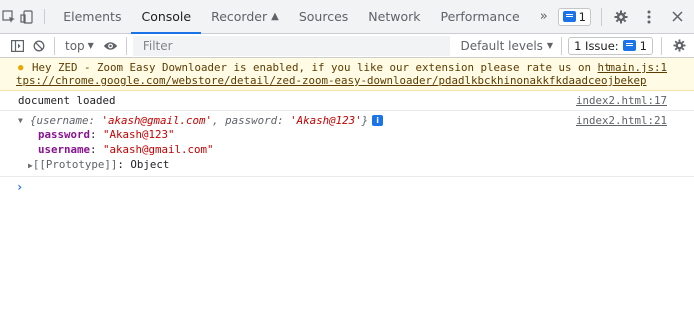 This screenshot has width=694, height=325. I want to click on property-value: "akash@gmail.com", so click(158, 149).